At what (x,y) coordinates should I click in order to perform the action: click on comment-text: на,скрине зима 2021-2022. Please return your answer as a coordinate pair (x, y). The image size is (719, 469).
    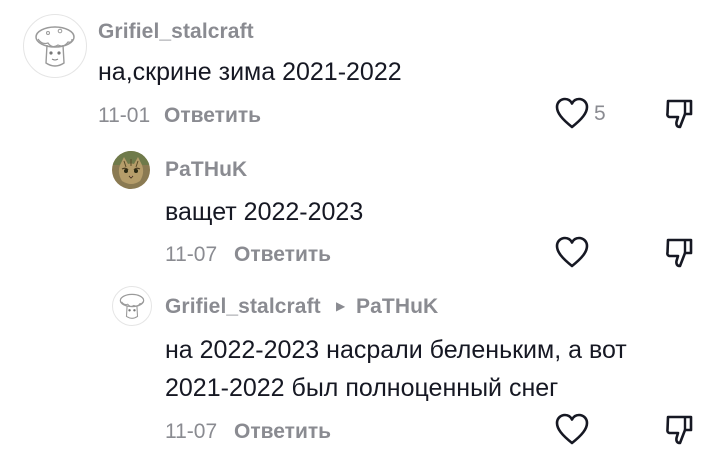
    Looking at the image, I should click on (250, 72).